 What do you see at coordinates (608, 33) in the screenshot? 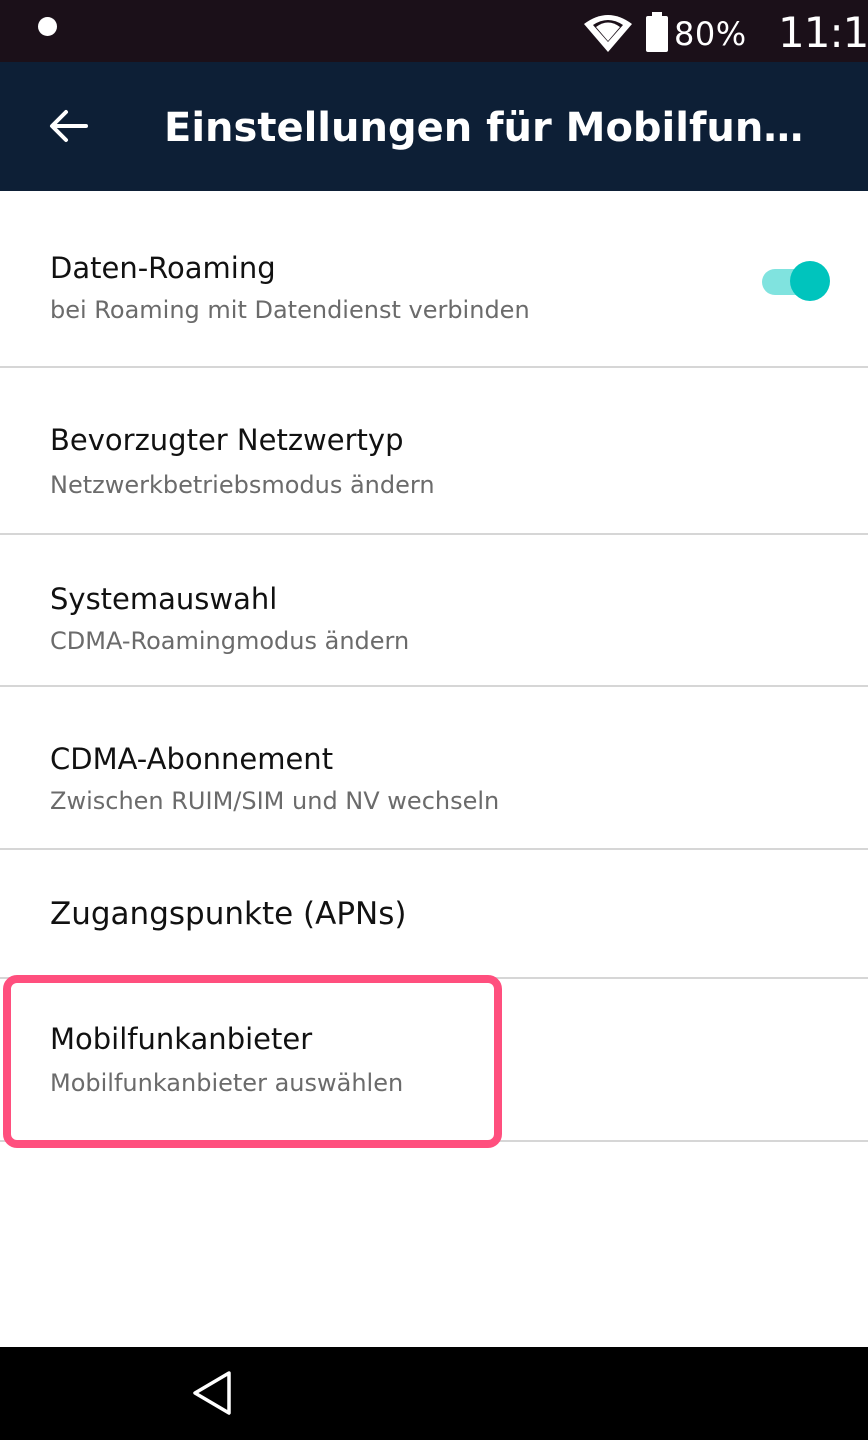
I see `wifi-icon` at bounding box center [608, 33].